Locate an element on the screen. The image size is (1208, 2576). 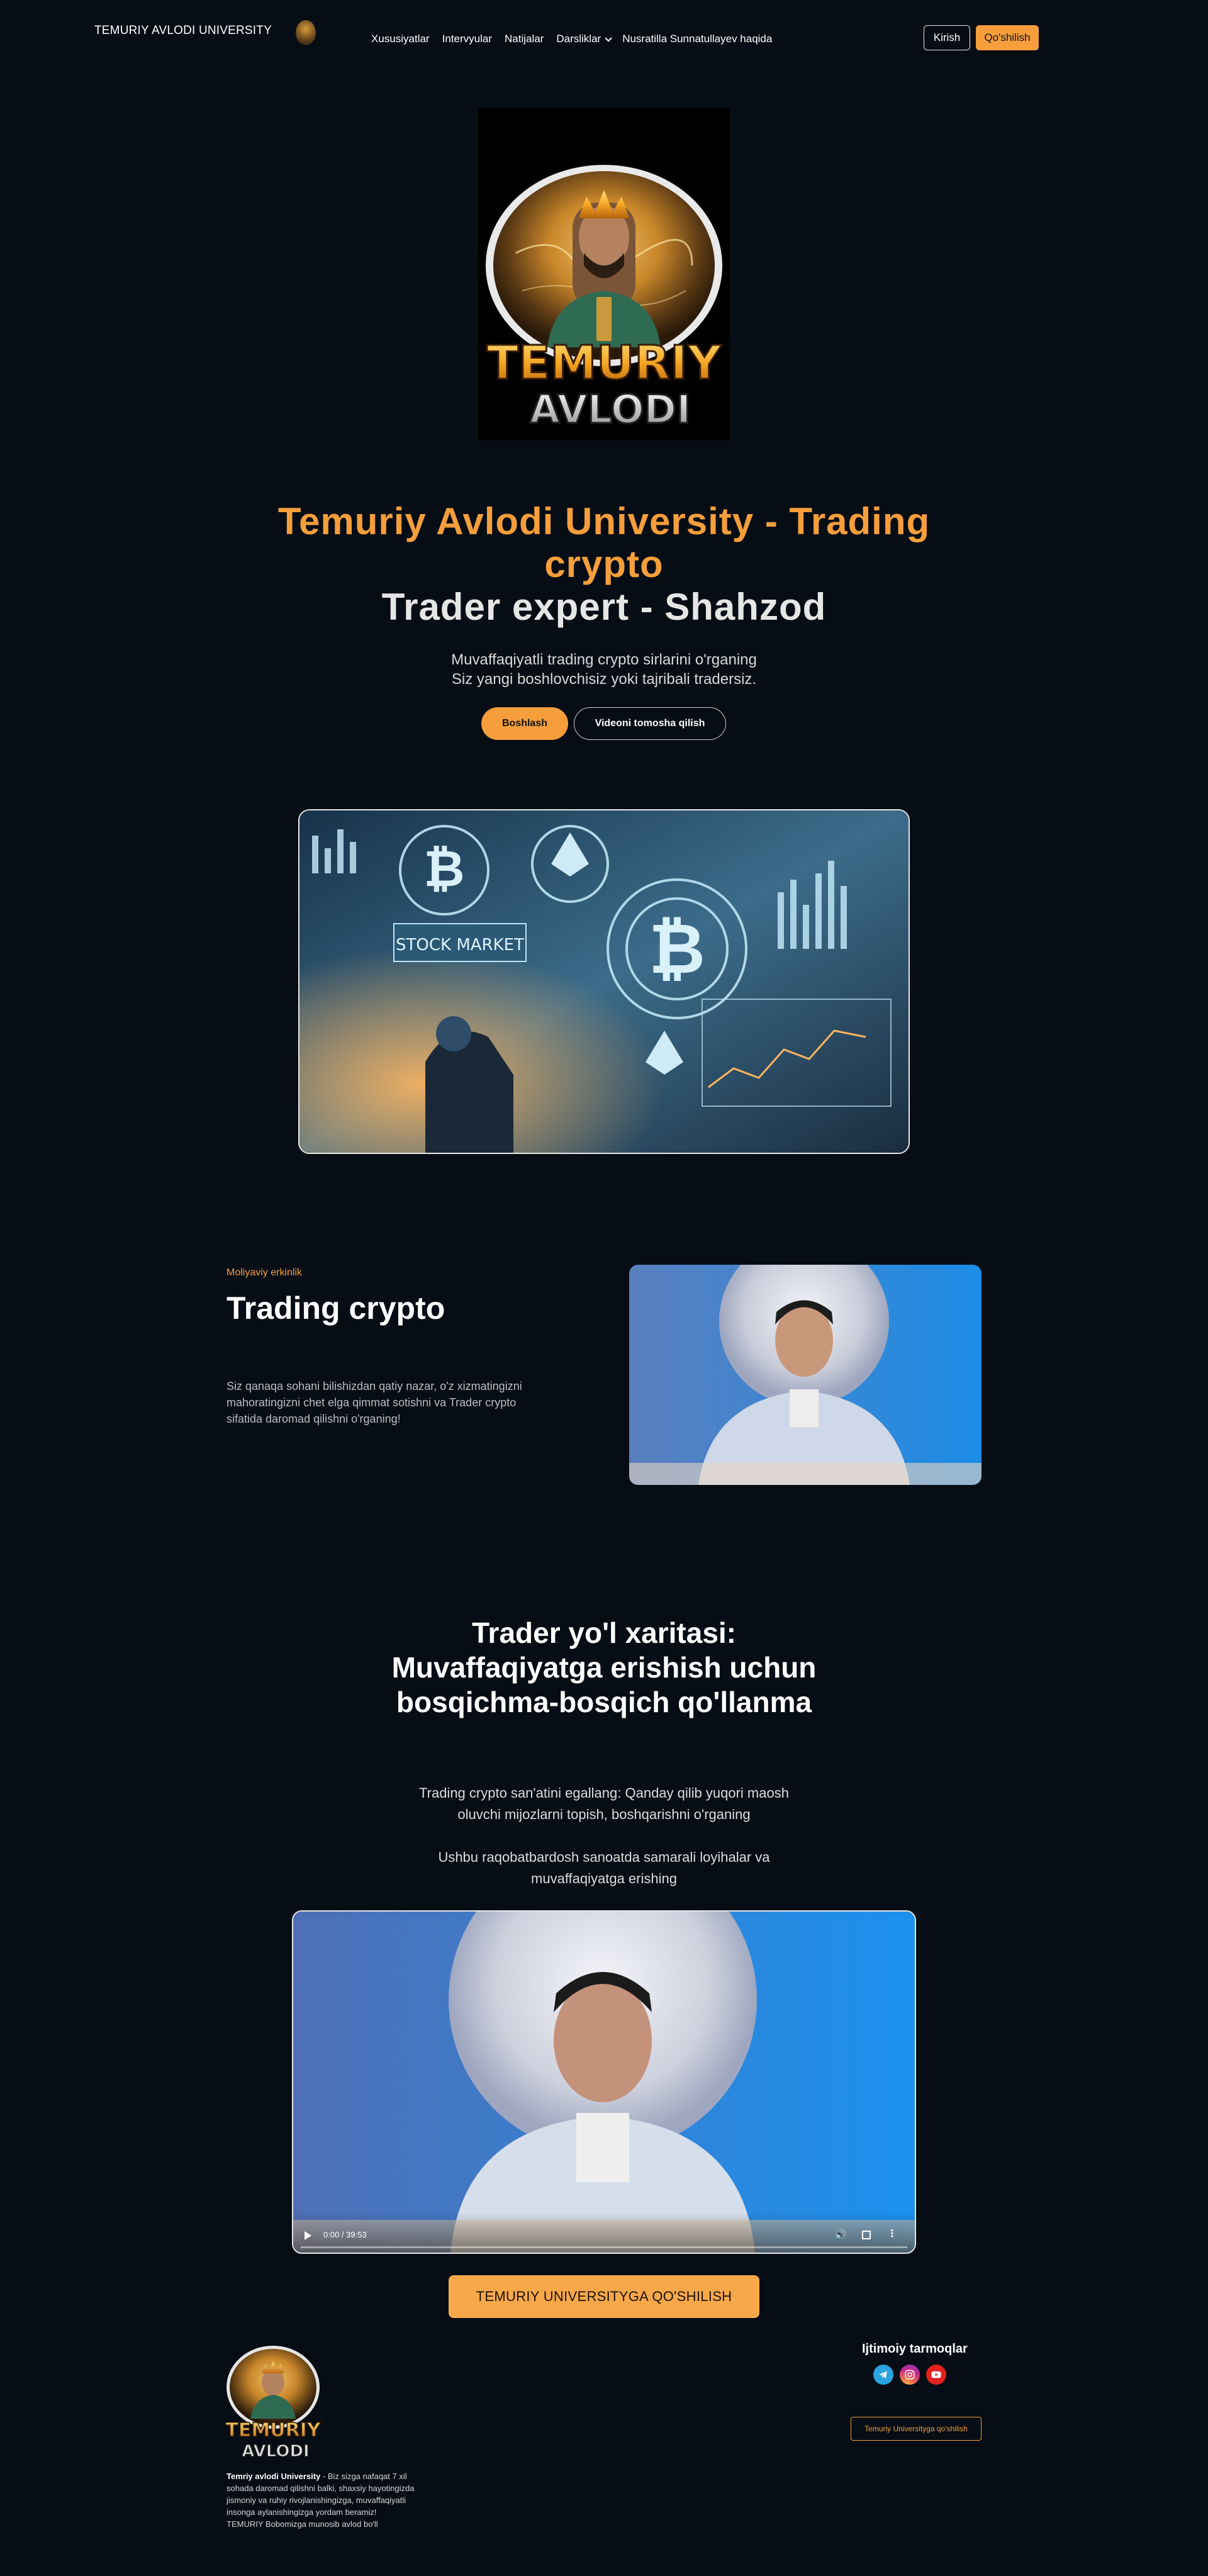
video-time: 0:00 / 39:53 is located at coordinates (345, 2234).